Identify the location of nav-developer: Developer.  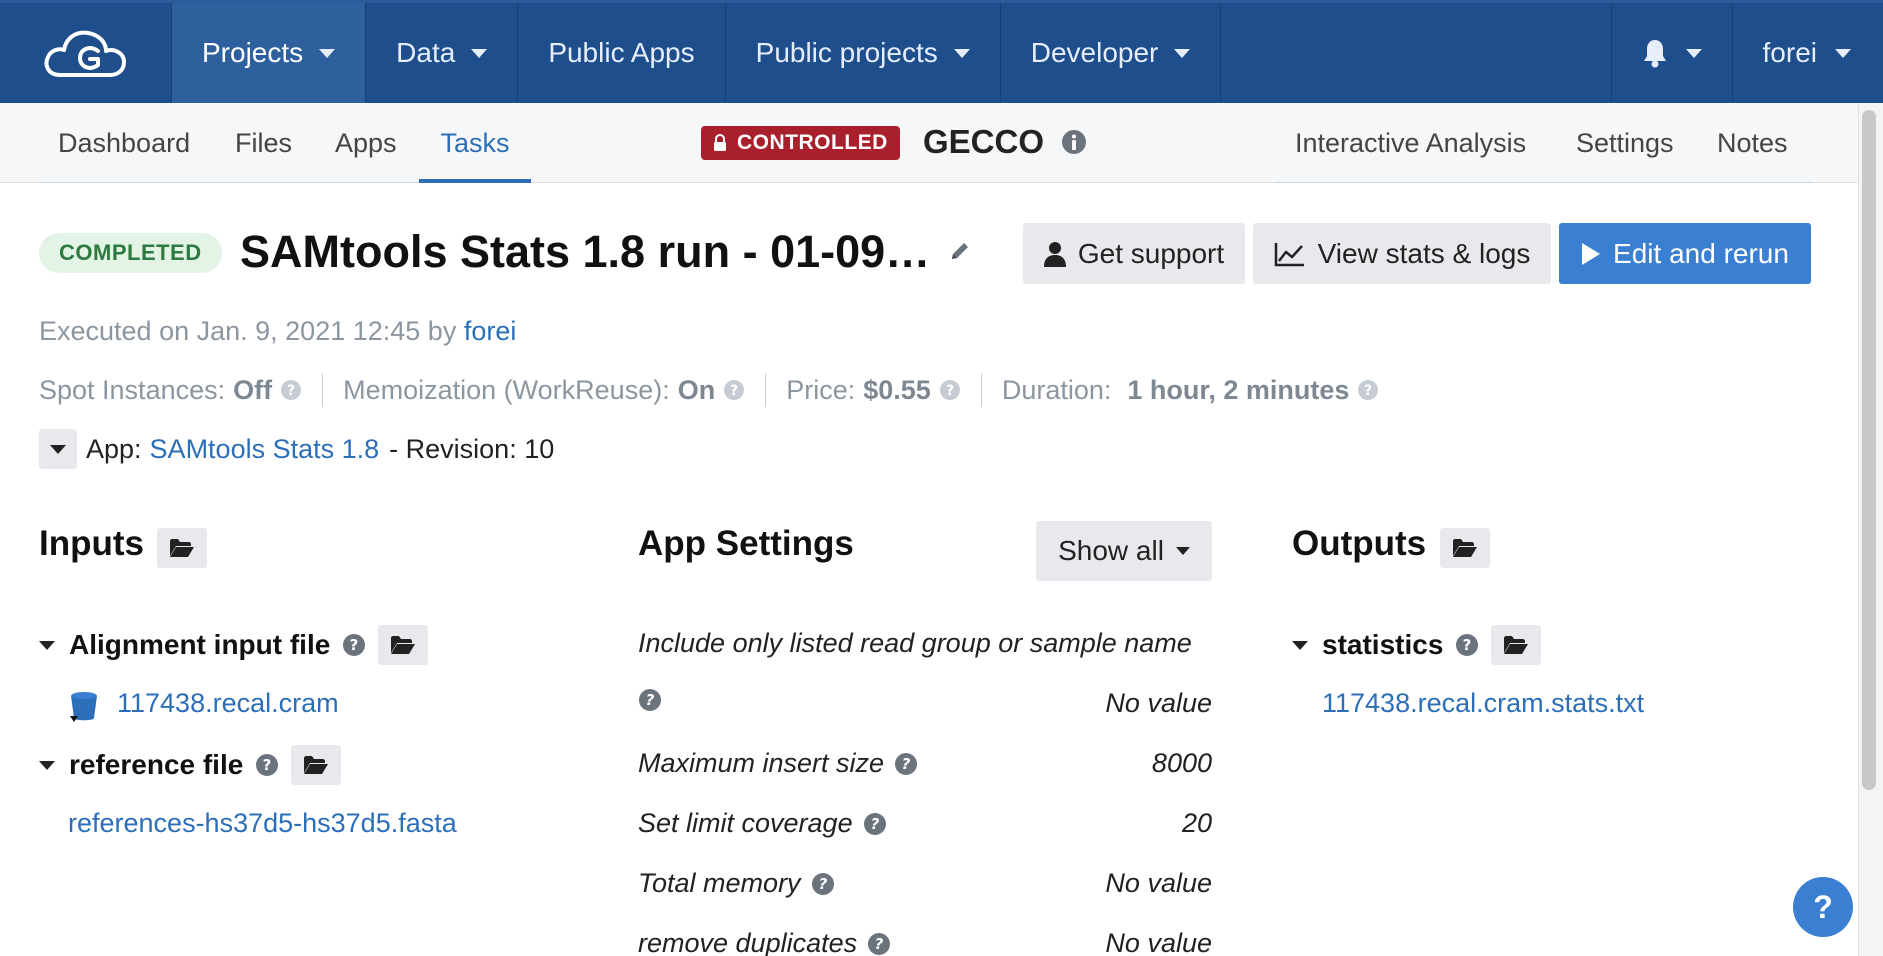
(1111, 53).